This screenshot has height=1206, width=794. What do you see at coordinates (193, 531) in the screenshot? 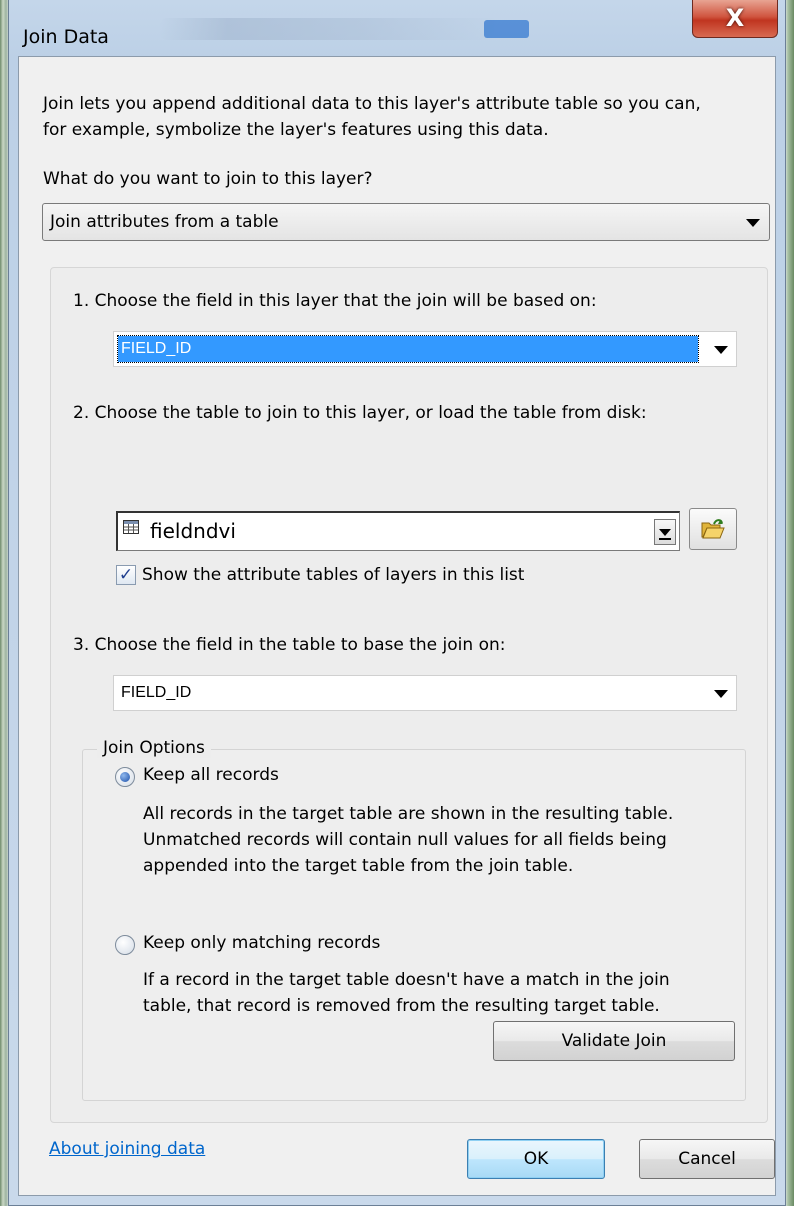
I see `join-table-value: fieldndvi` at bounding box center [193, 531].